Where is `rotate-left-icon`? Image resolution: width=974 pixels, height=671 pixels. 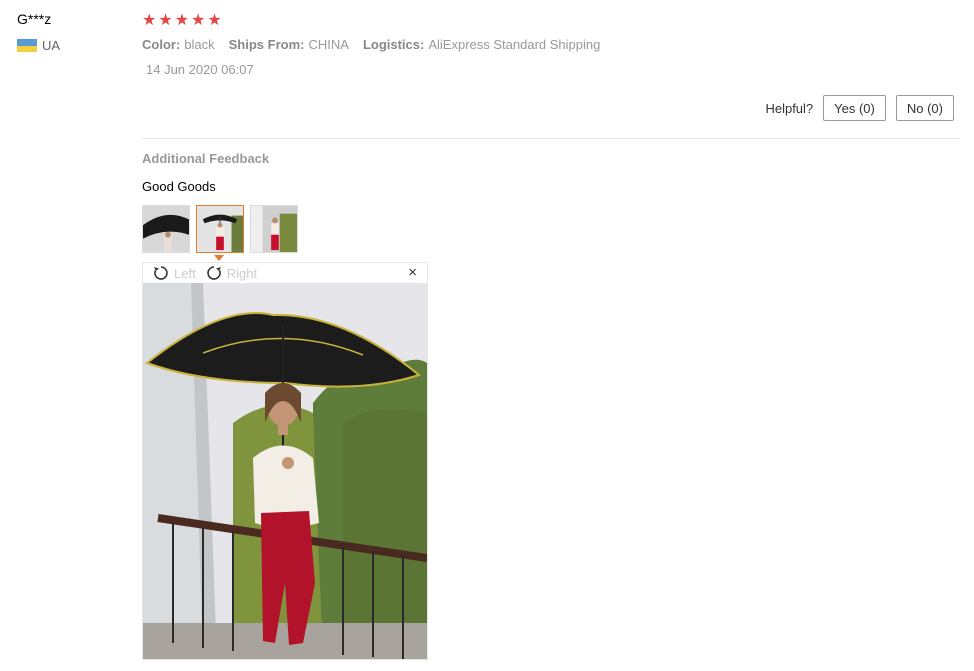 rotate-left-icon is located at coordinates (161, 273).